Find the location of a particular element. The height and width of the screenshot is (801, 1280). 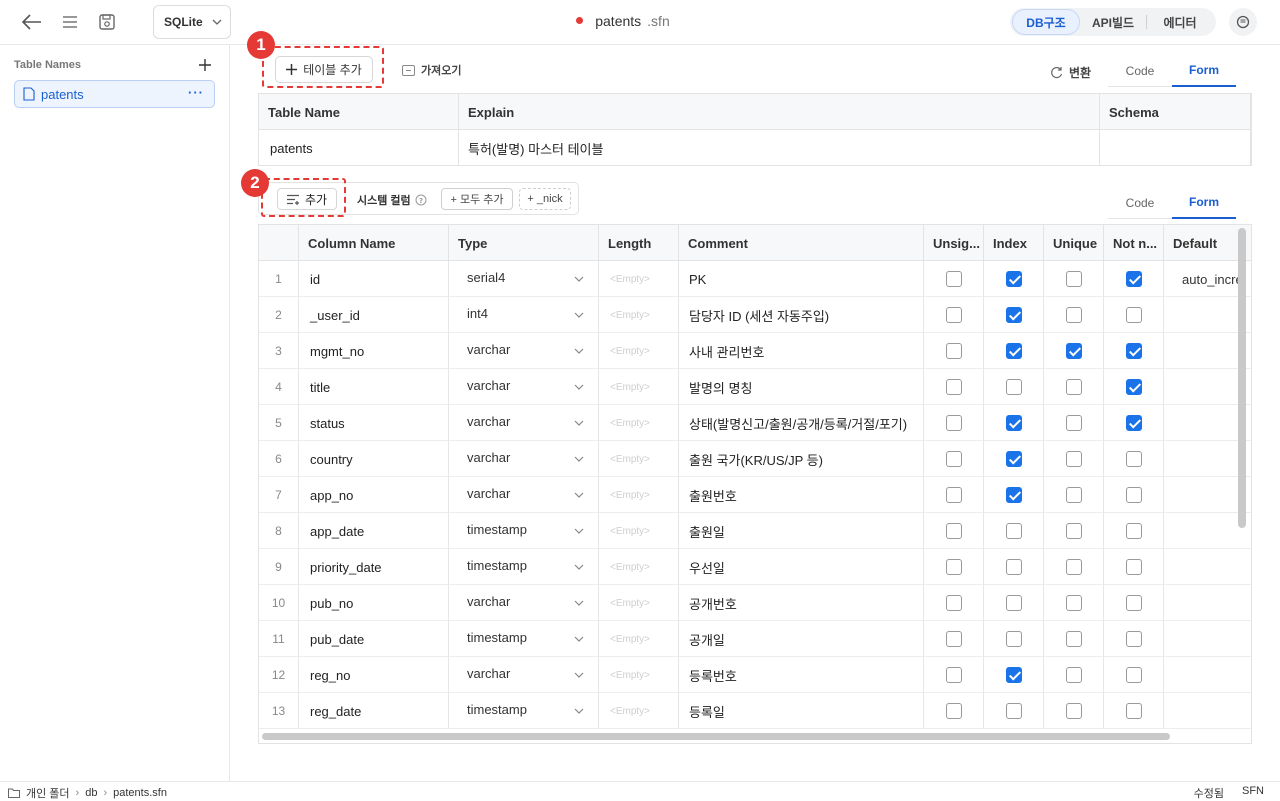

comment-cell: 우선일 is located at coordinates (801, 567).